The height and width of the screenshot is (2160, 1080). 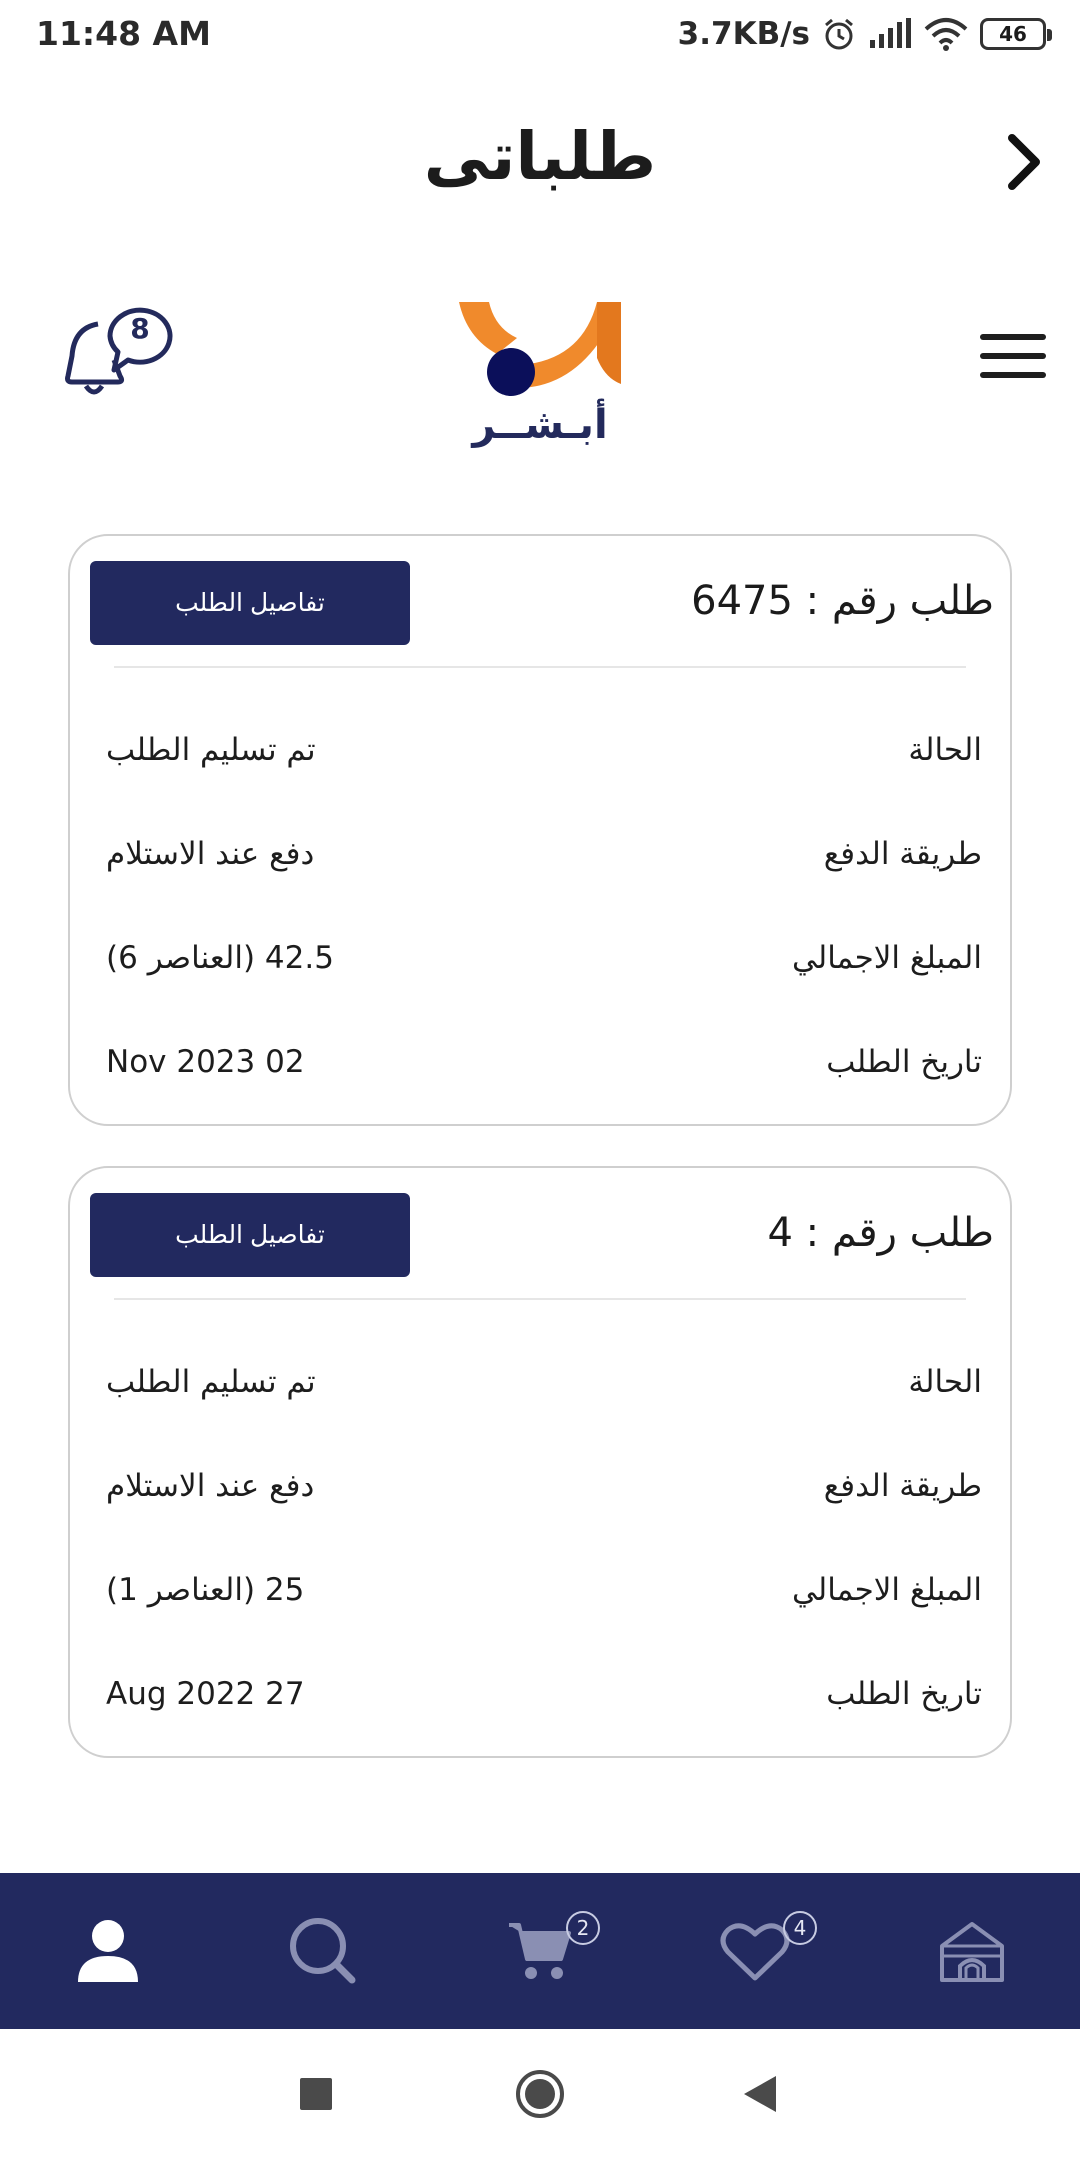 I want to click on signal-icon, so click(x=890, y=33).